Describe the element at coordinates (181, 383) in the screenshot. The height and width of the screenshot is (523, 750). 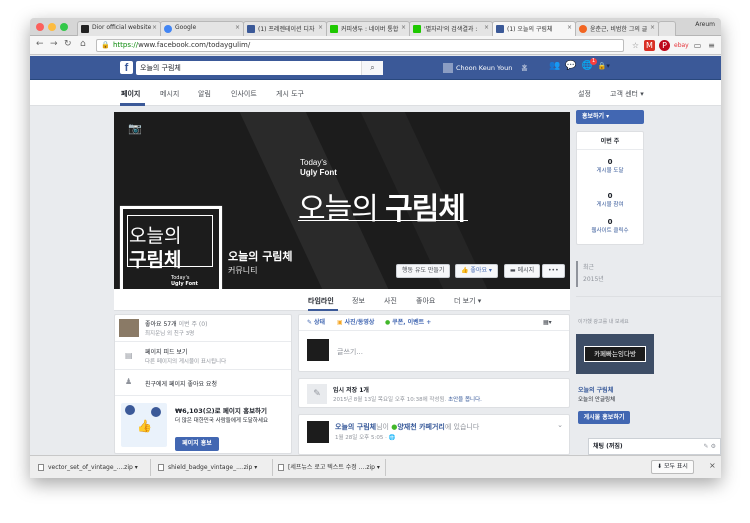
I see `invite-friends-link: 친구에게 페이지 좋아요 요청` at that location.